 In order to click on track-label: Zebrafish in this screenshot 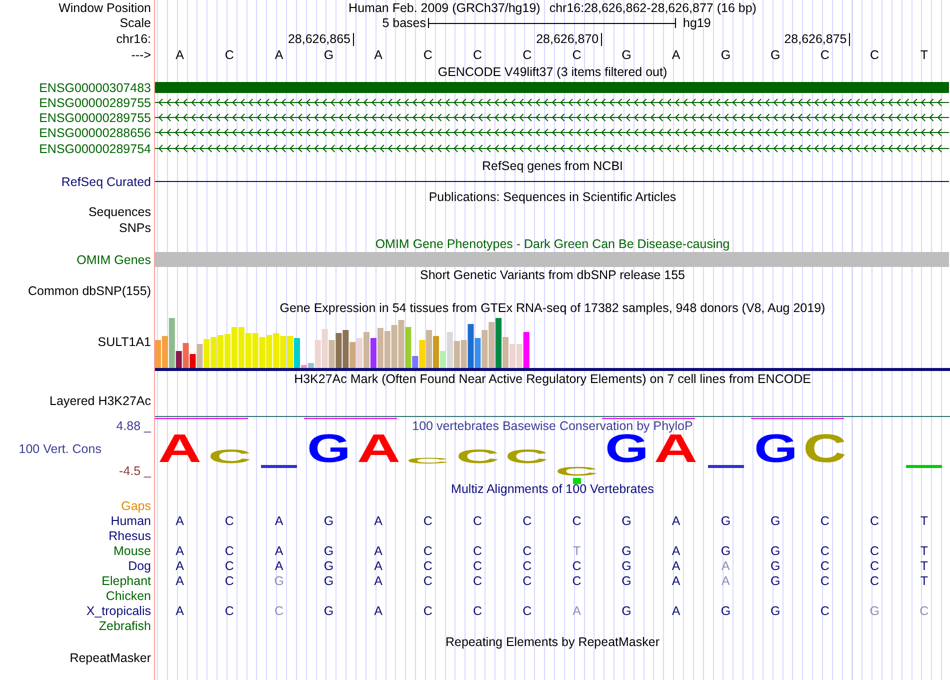, I will do `click(124, 625)`.